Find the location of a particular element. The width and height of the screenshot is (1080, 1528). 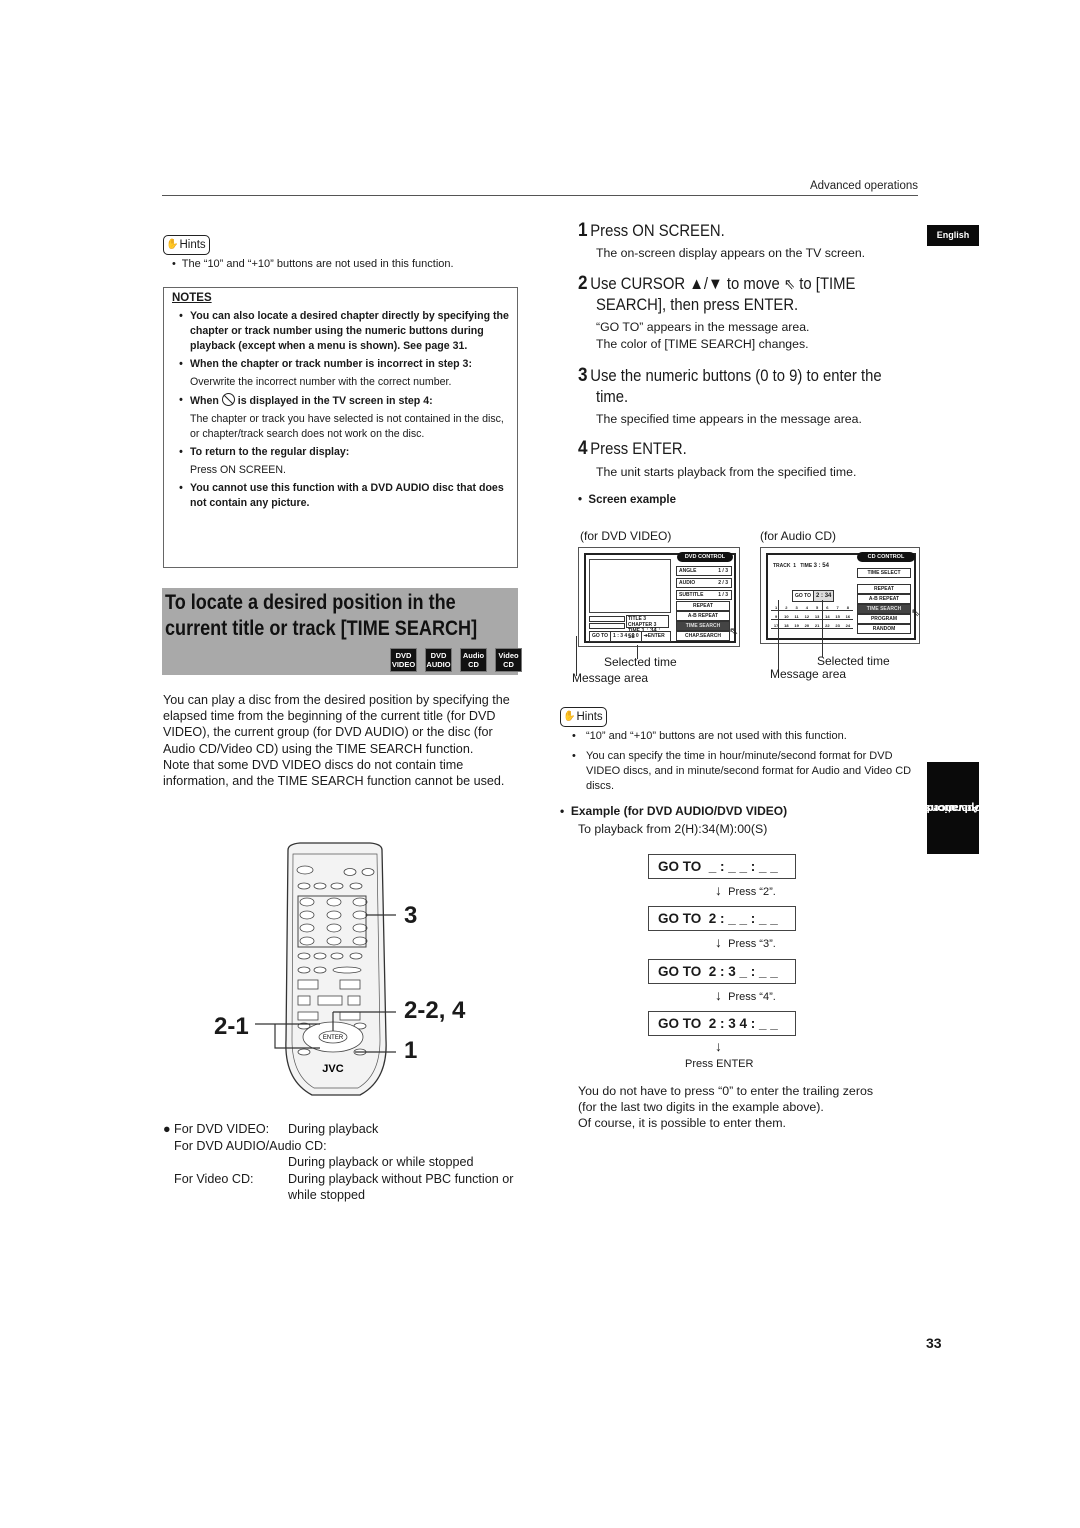

audio-cd-icon: Audio CD is located at coordinates (473, 660).